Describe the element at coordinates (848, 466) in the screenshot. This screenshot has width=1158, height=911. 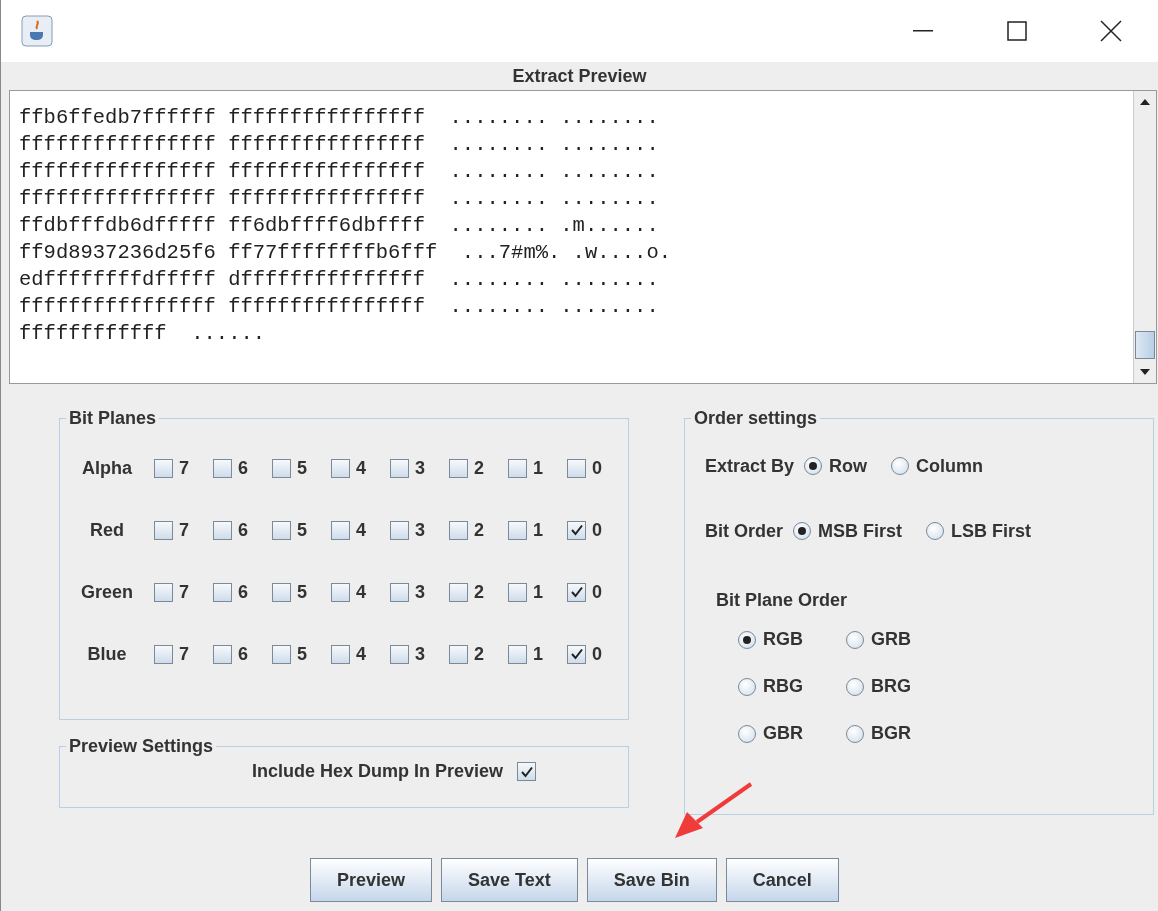
I see `radio-label: Row` at that location.